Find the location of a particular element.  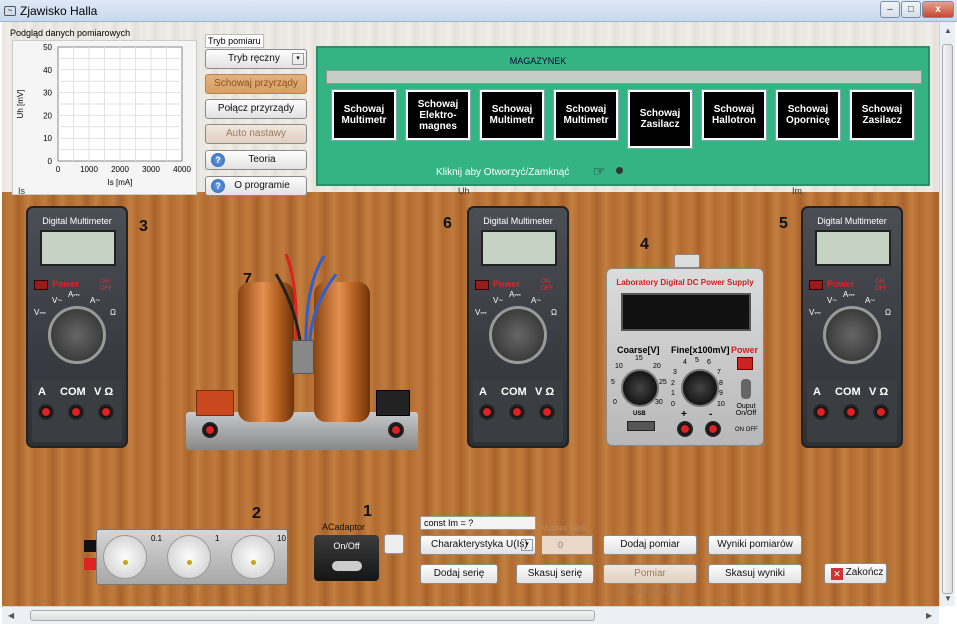

tile-hide-electromagnet: Schowaj Elektro-magnes is located at coordinates (438, 115).